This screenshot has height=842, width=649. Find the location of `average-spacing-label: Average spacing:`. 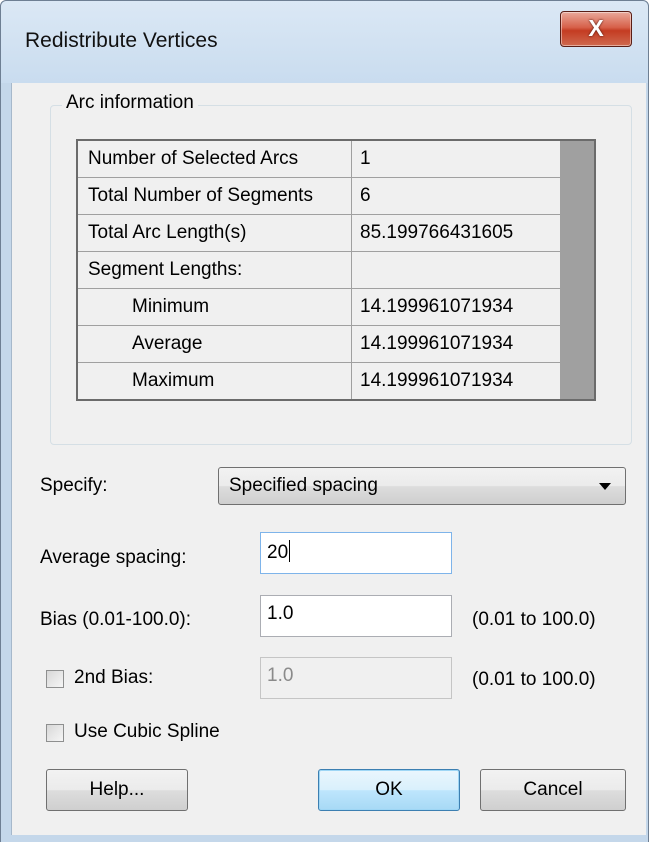

average-spacing-label: Average spacing: is located at coordinates (113, 557).